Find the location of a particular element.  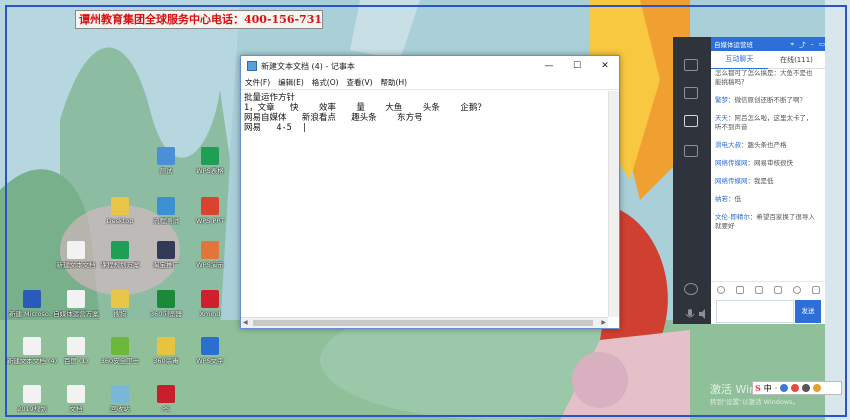

camera-icon is located at coordinates (691, 151).